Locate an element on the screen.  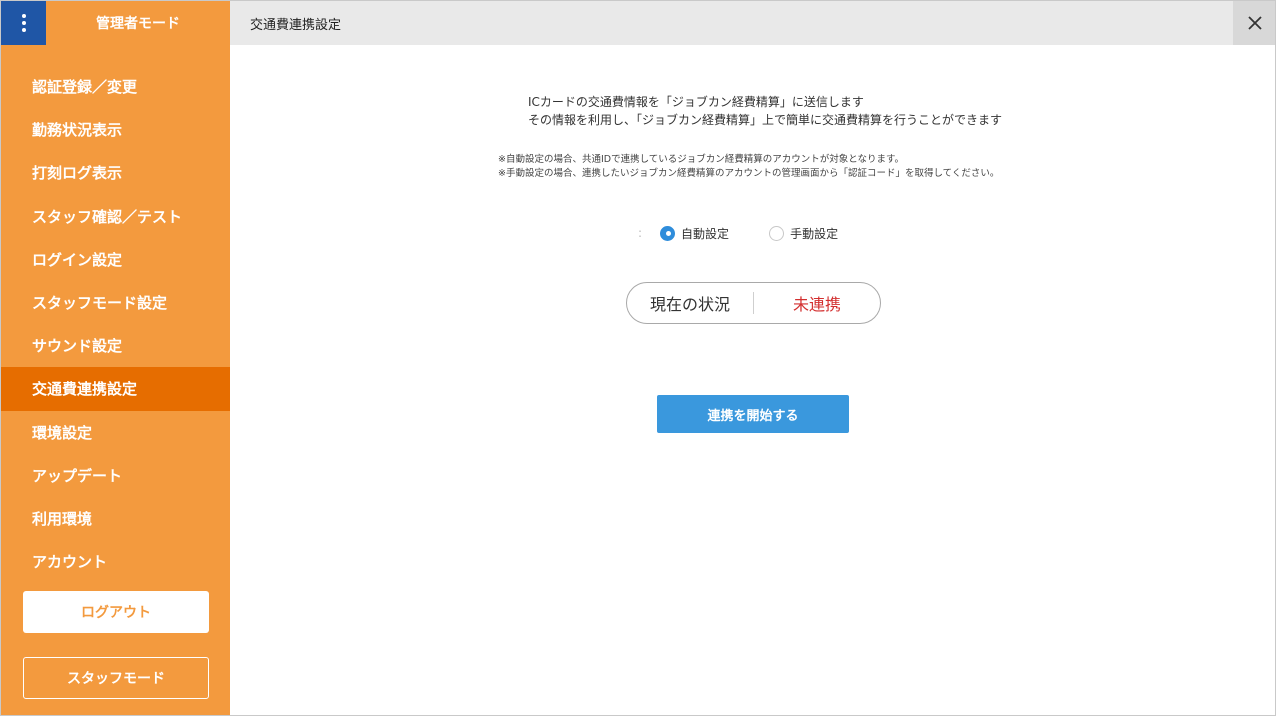
vertical-dots-icon is located at coordinates (23, 16).